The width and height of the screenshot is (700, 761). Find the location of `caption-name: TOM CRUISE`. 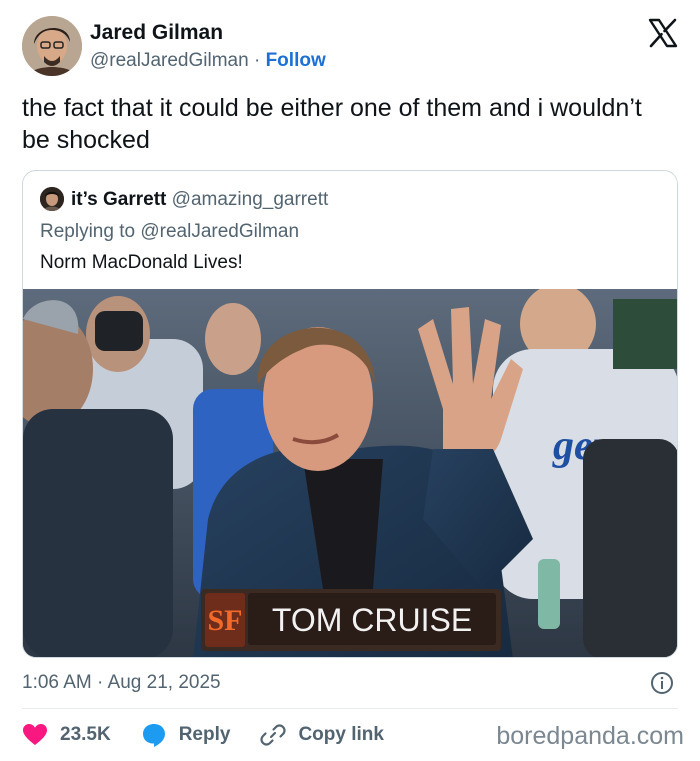

caption-name: TOM CRUISE is located at coordinates (372, 620).